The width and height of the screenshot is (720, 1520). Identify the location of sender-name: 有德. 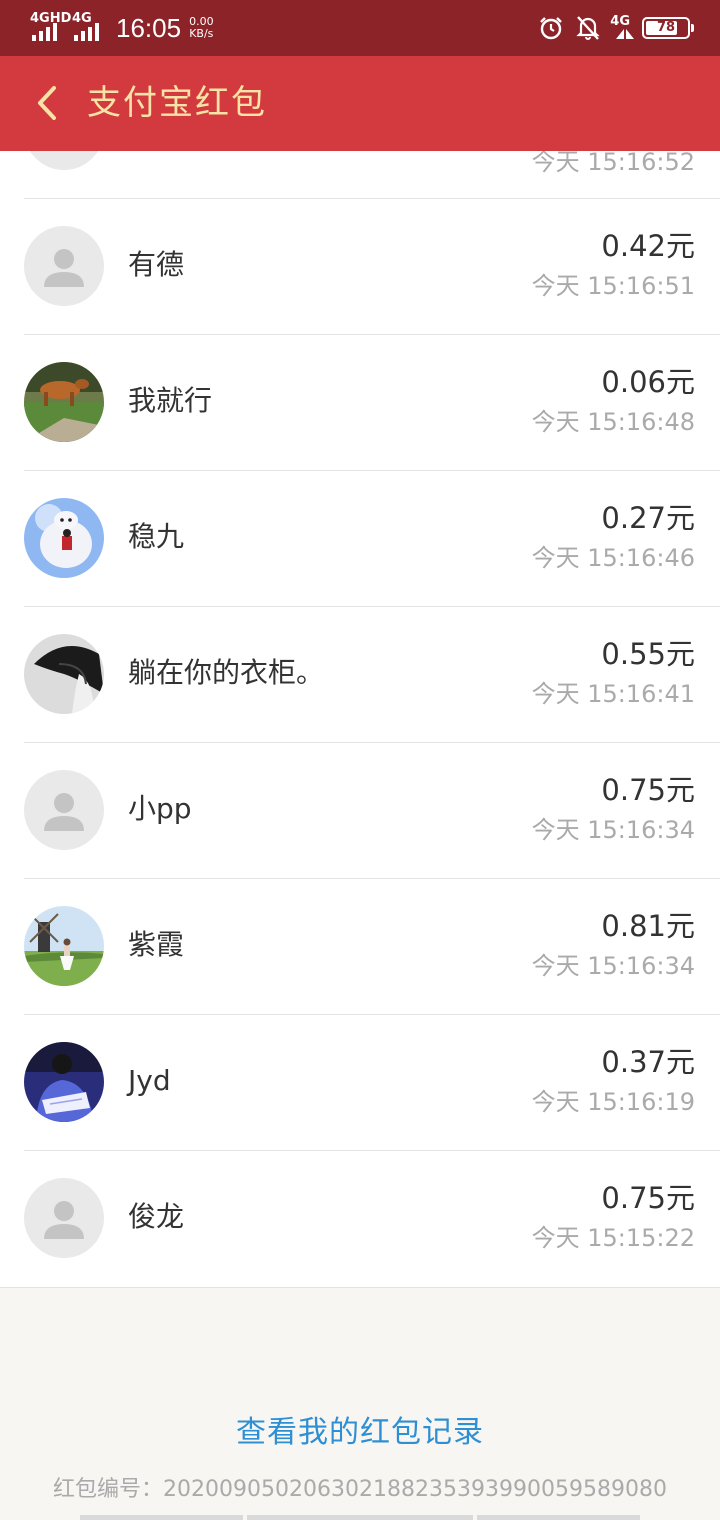
(156, 264).